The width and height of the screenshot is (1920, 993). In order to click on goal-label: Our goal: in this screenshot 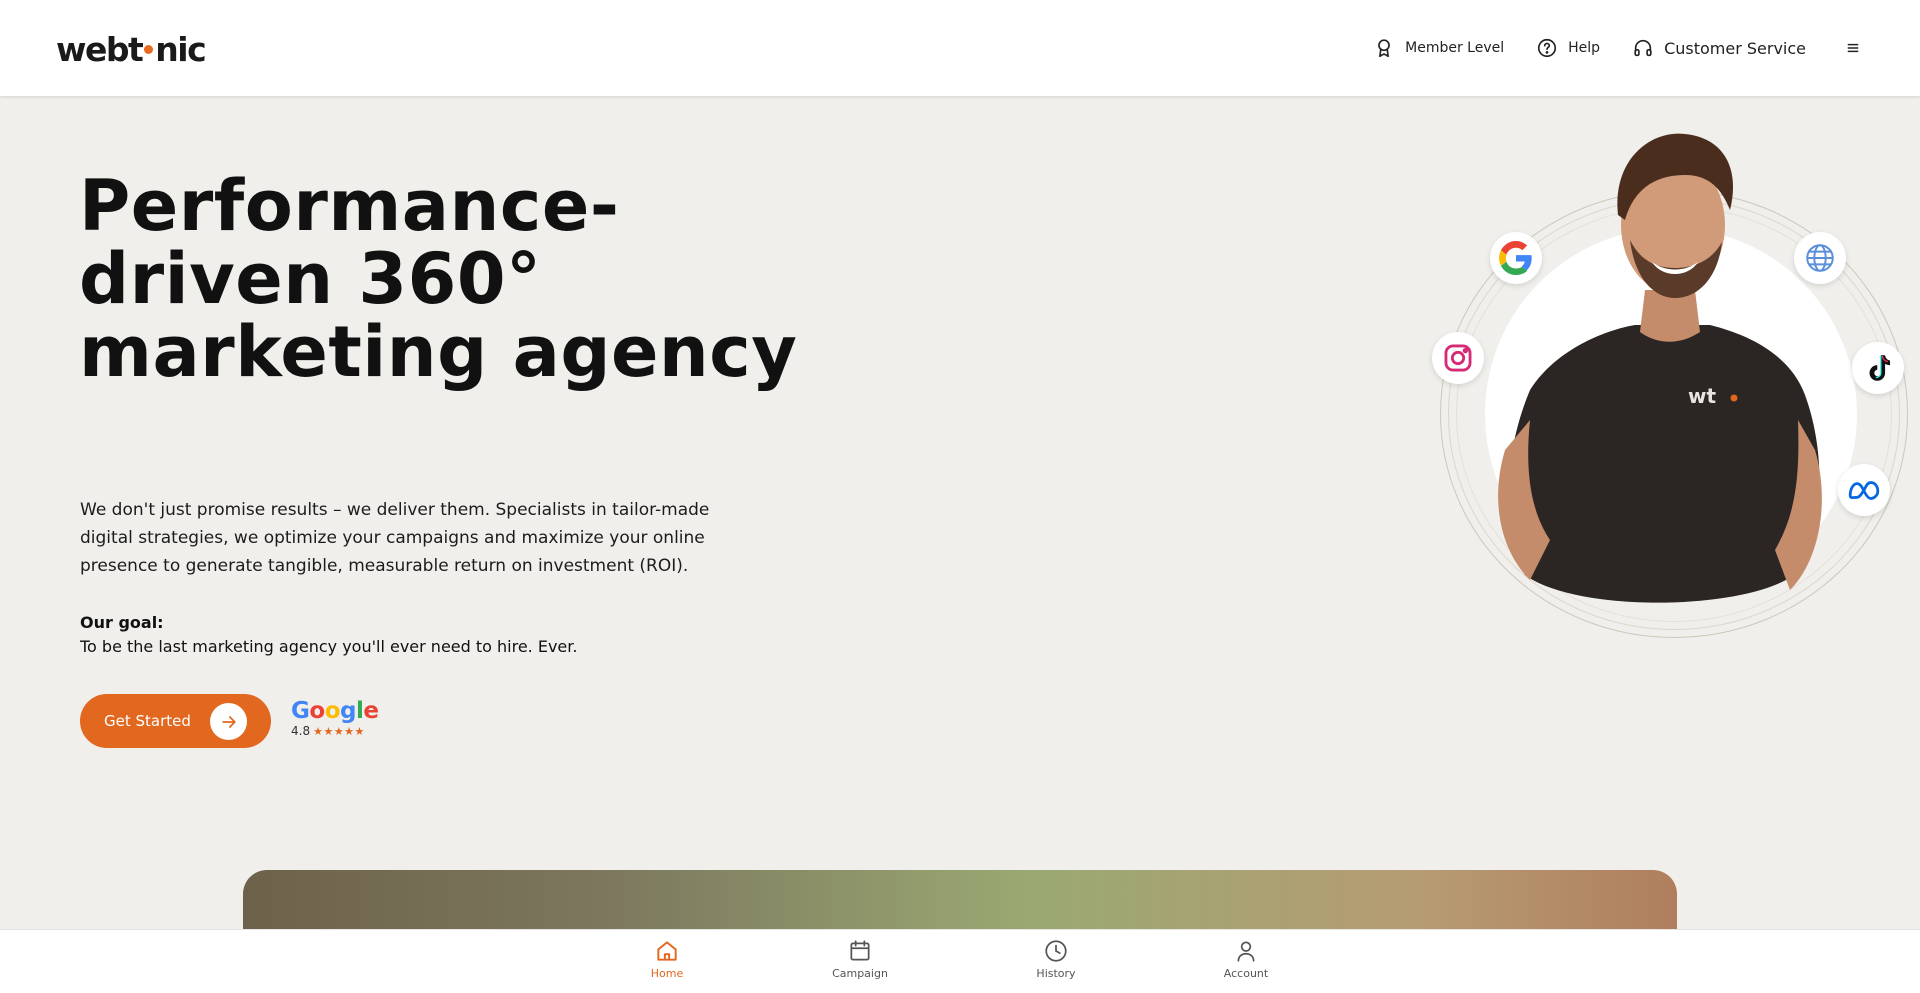, I will do `click(122, 622)`.